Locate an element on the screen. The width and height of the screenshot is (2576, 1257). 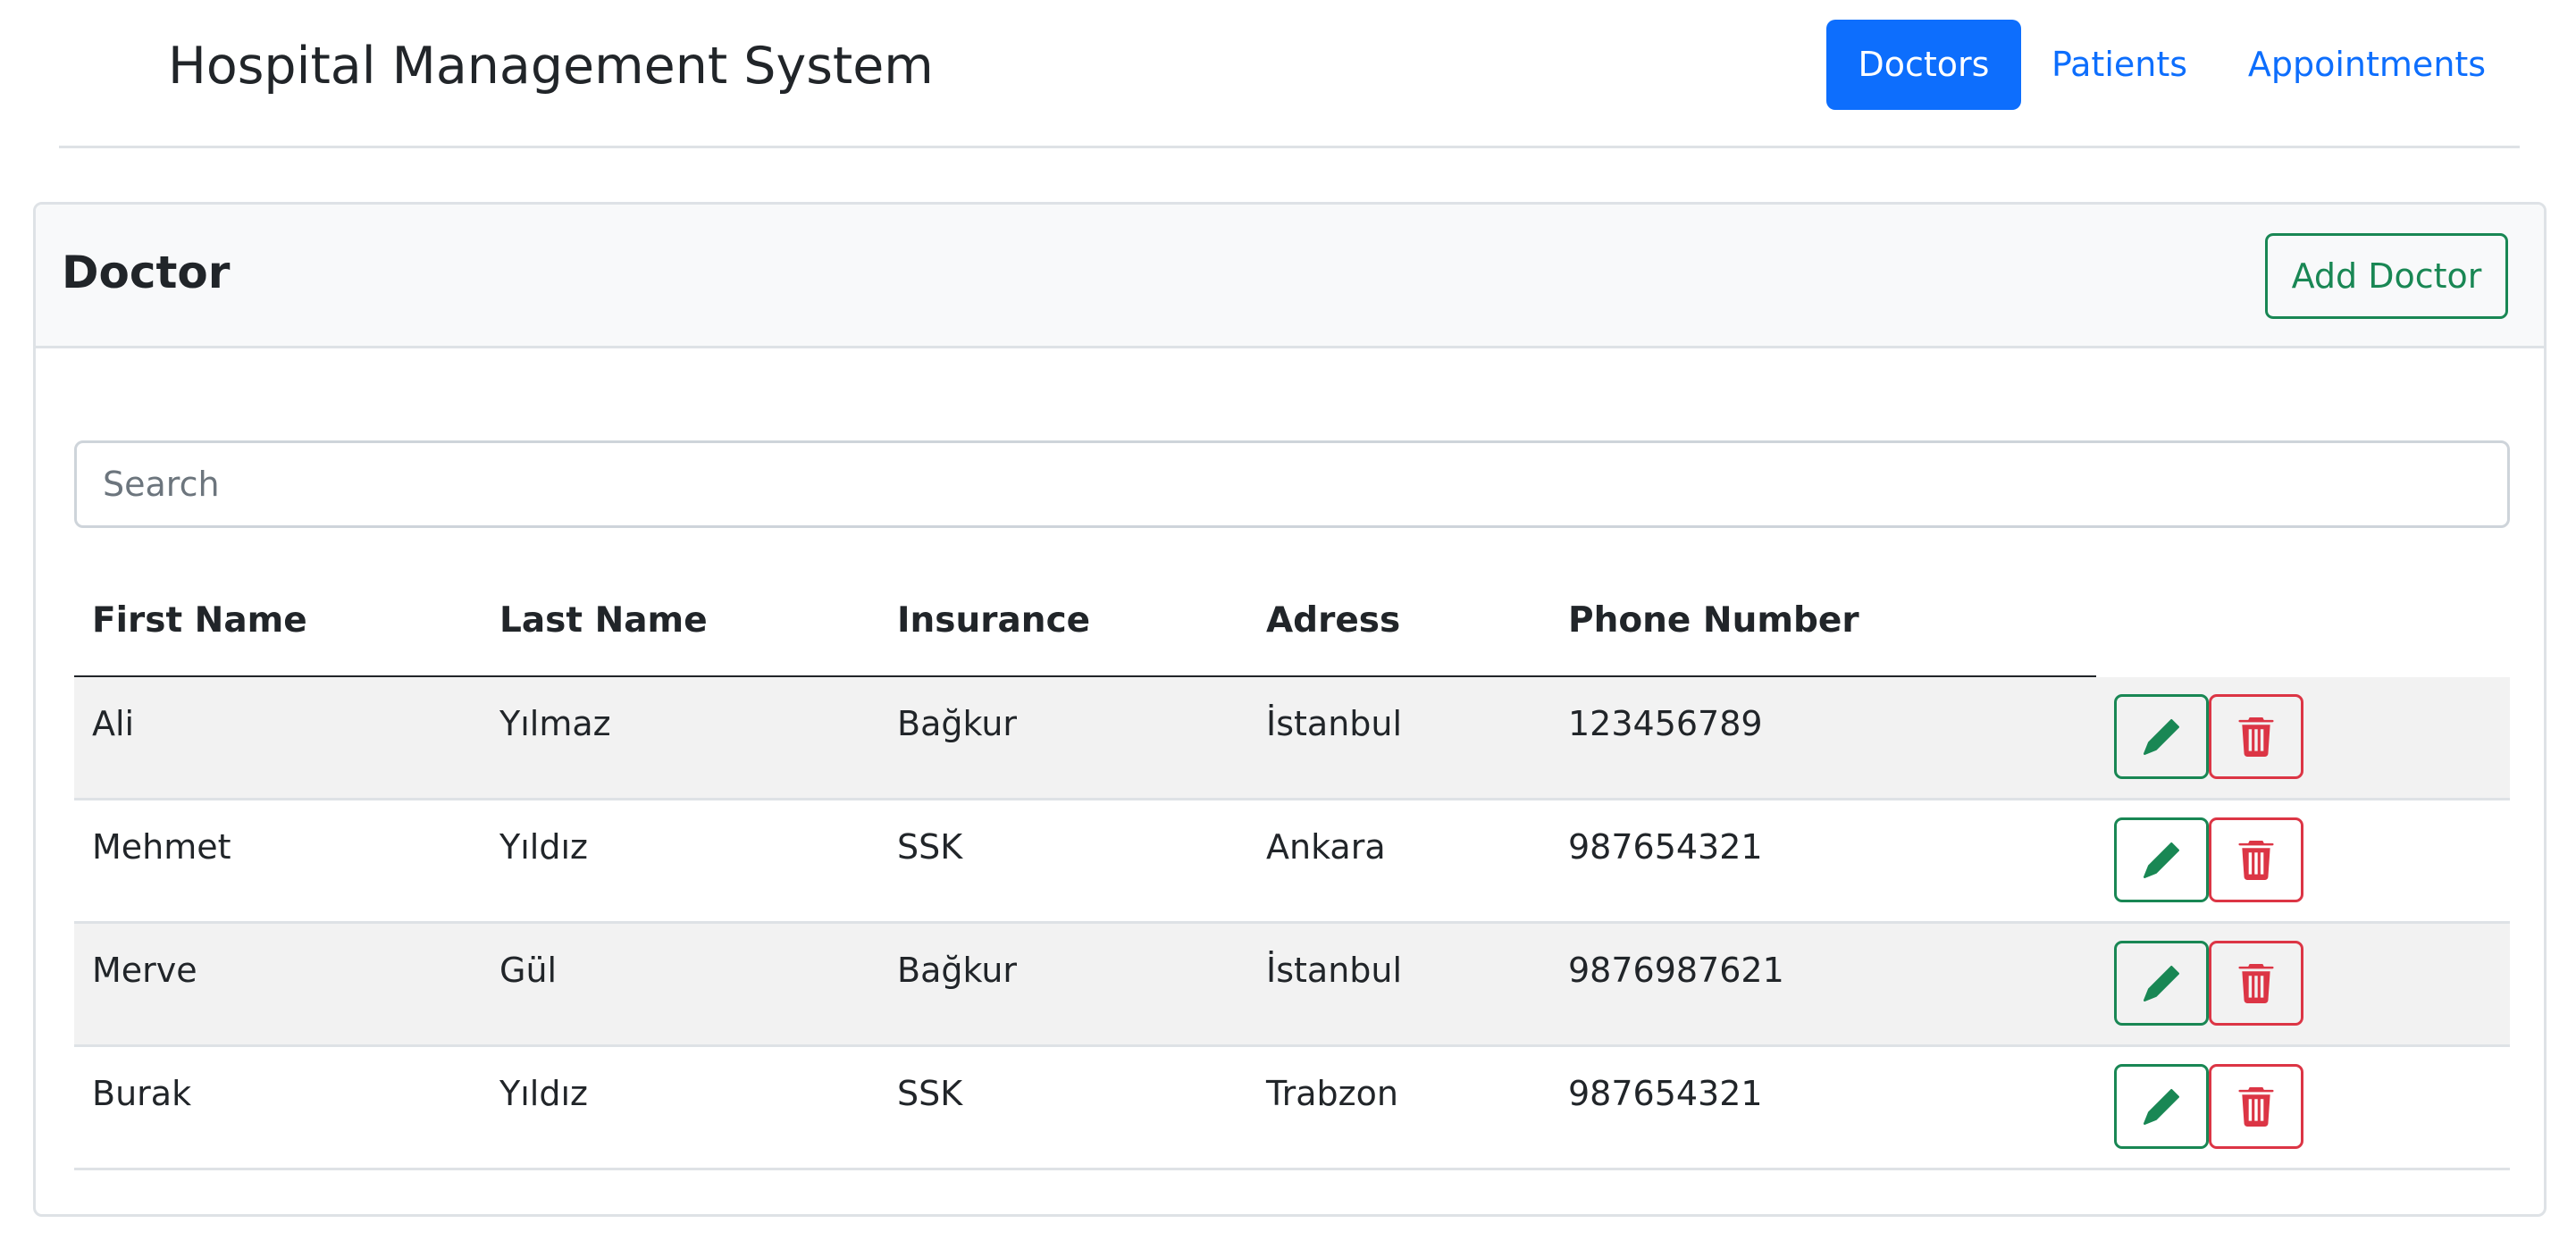
nav-divider is located at coordinates (1289, 147).